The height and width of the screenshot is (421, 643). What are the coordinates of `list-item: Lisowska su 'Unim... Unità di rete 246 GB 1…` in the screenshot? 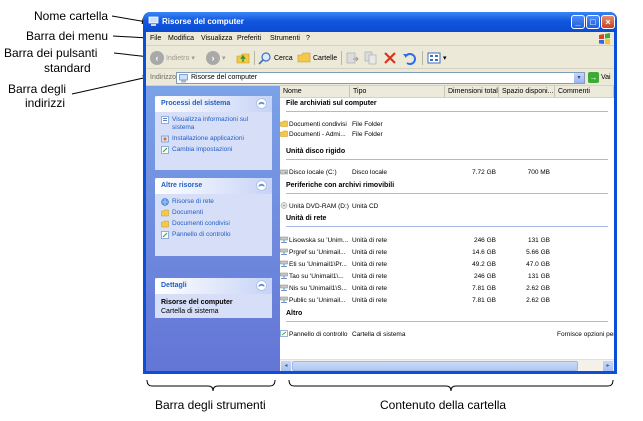 It's located at (447, 241).